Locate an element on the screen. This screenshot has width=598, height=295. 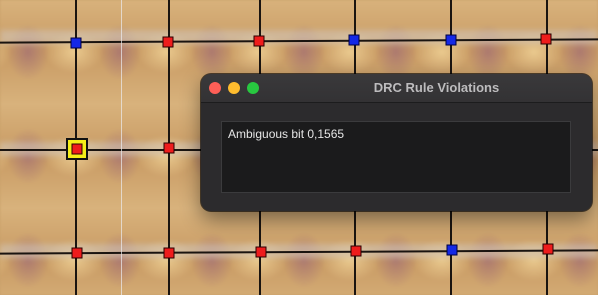
window-title: DRC Rule Violations is located at coordinates (436, 87).